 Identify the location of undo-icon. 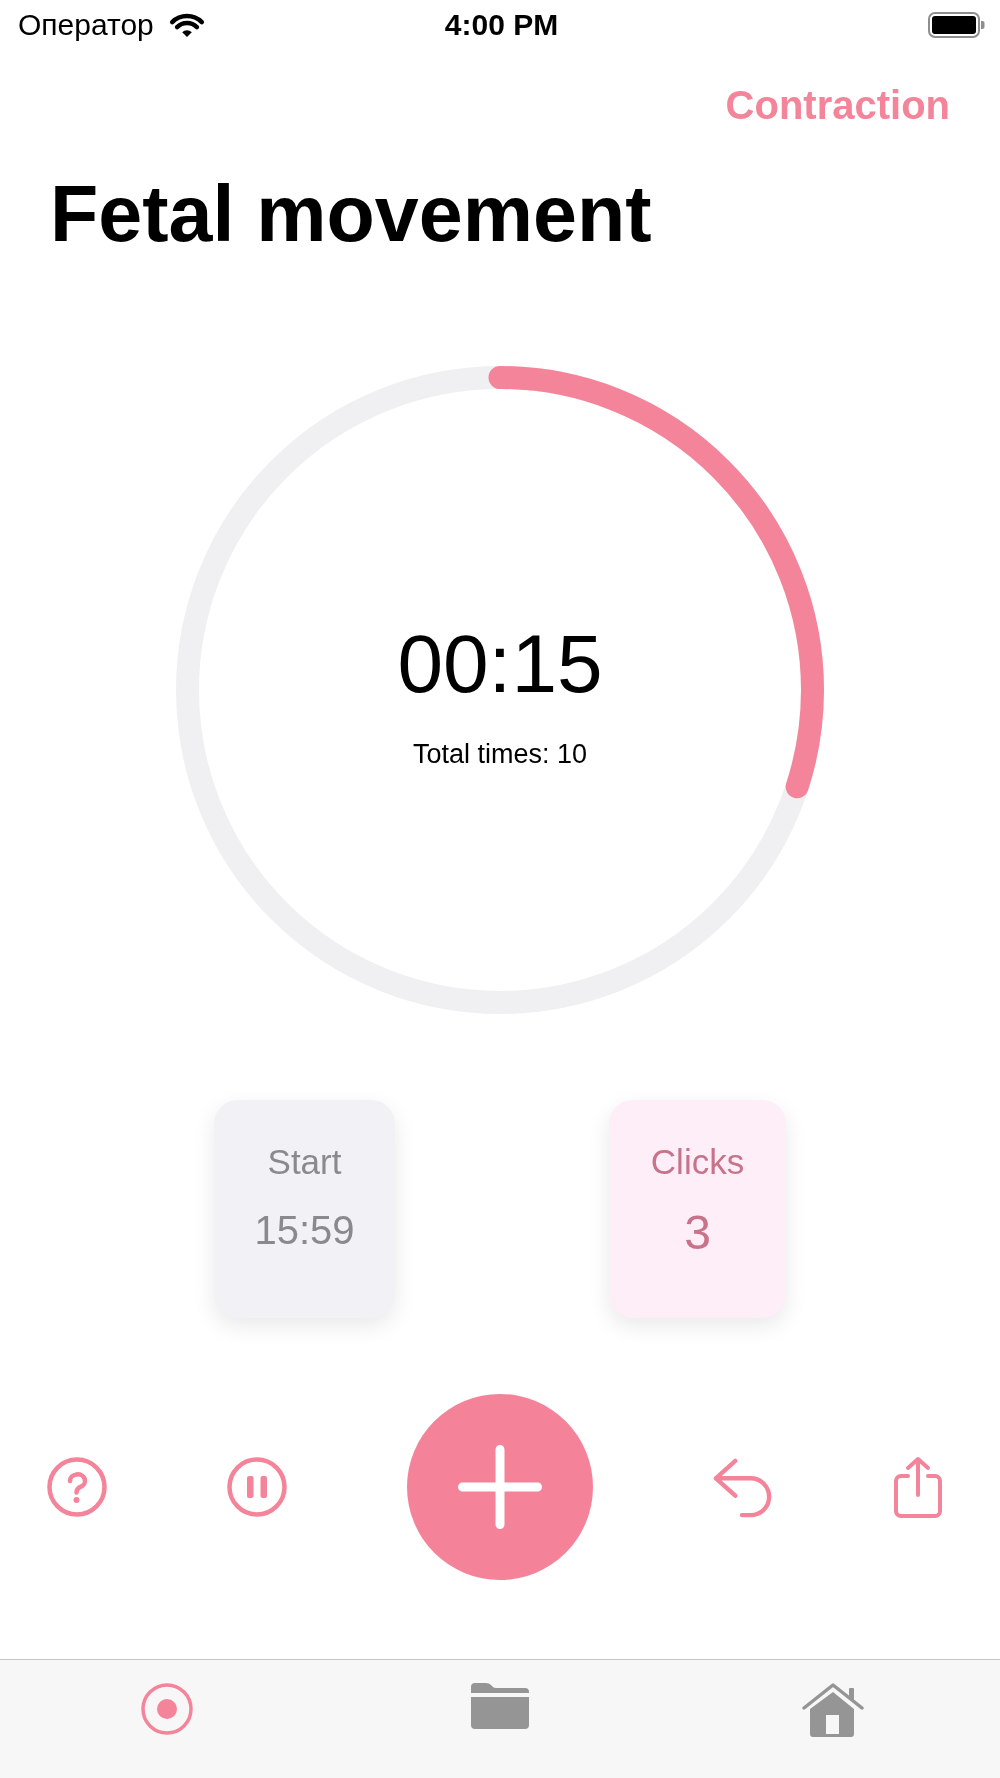
(743, 1487).